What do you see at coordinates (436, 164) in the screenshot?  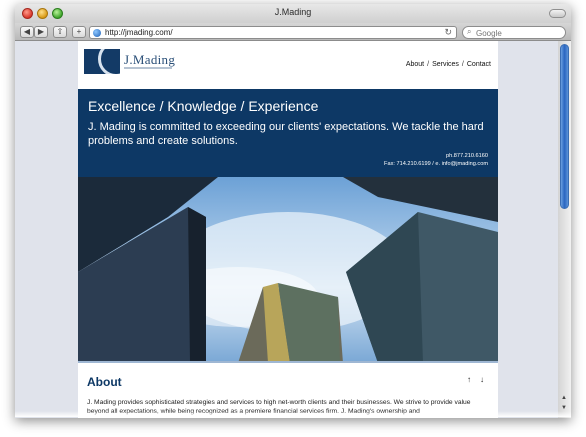 I see `fax-email: Fax: 714.210.6199 / e. info@jmading.com` at bounding box center [436, 164].